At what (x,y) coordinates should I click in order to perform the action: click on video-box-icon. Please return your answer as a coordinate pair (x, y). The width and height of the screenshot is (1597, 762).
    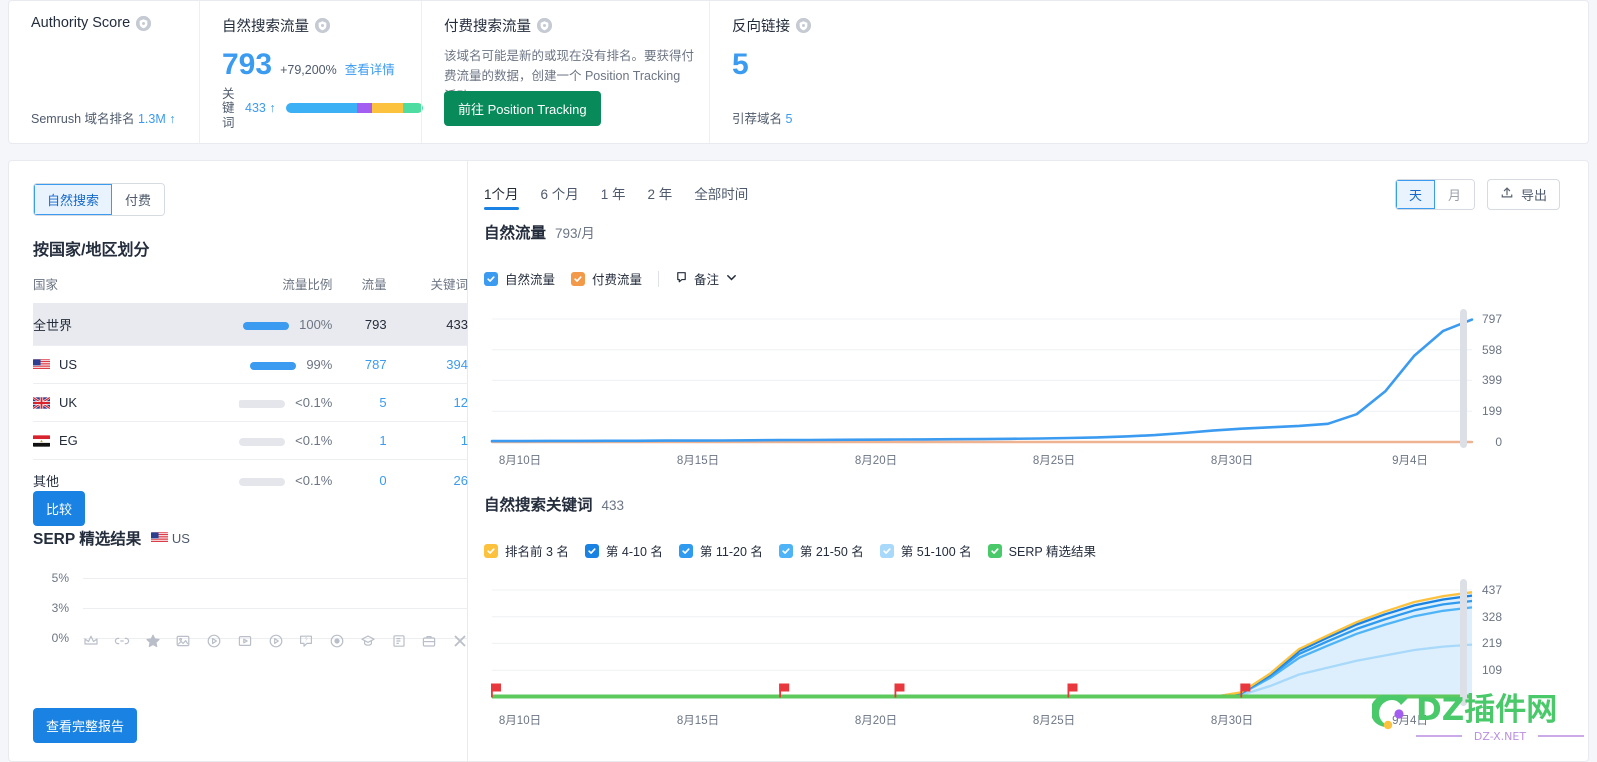
    Looking at the image, I should click on (245, 641).